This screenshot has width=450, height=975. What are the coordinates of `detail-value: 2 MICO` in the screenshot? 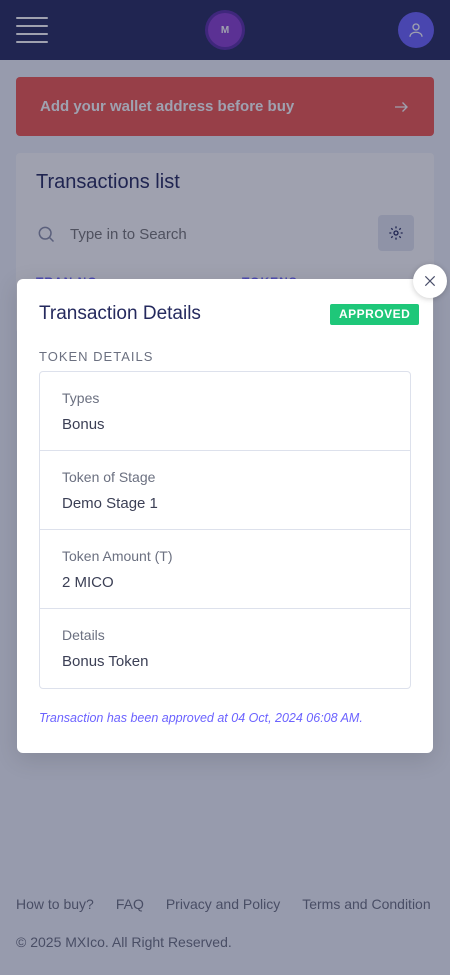 It's located at (88, 582).